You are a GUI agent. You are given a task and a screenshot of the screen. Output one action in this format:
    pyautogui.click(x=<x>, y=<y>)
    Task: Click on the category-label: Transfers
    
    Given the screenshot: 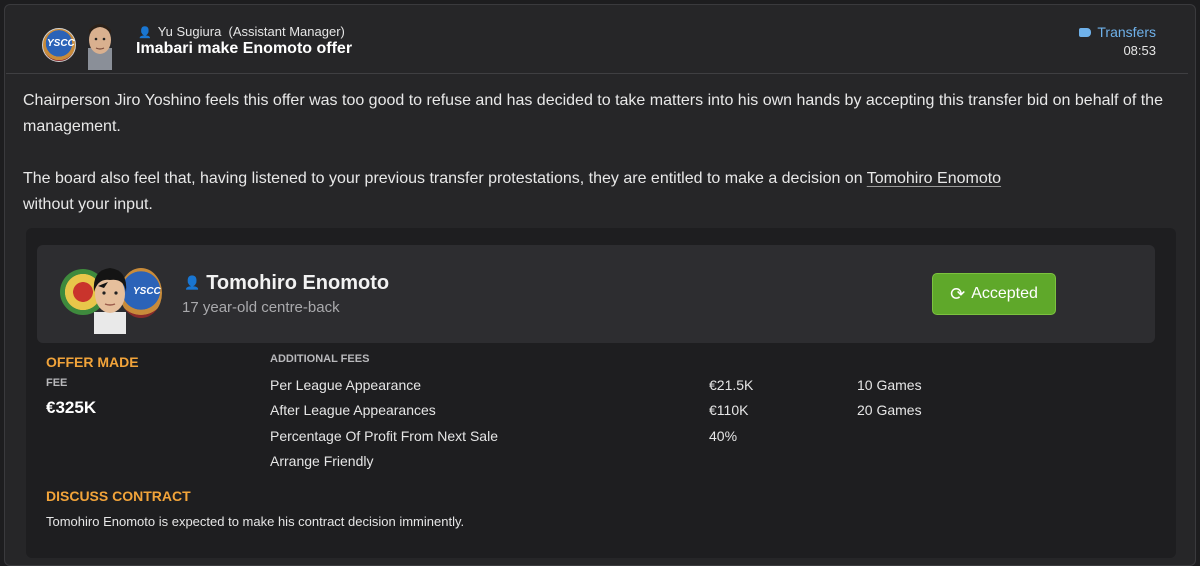 What is the action you would take?
    pyautogui.click(x=1126, y=32)
    